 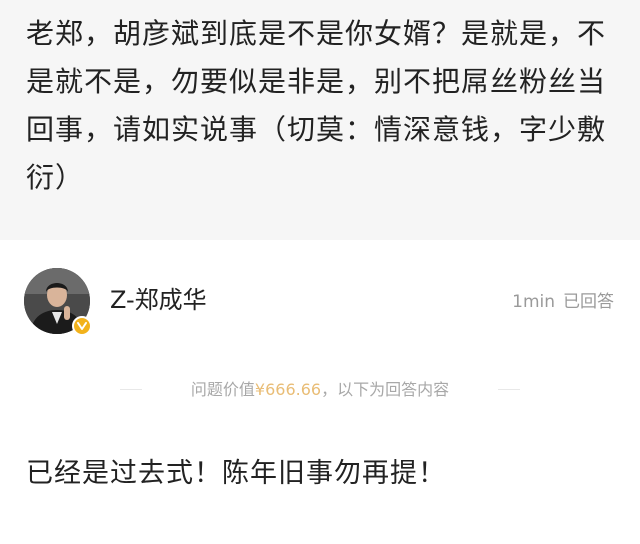 What do you see at coordinates (288, 389) in the screenshot?
I see `price-value: ¥666.66` at bounding box center [288, 389].